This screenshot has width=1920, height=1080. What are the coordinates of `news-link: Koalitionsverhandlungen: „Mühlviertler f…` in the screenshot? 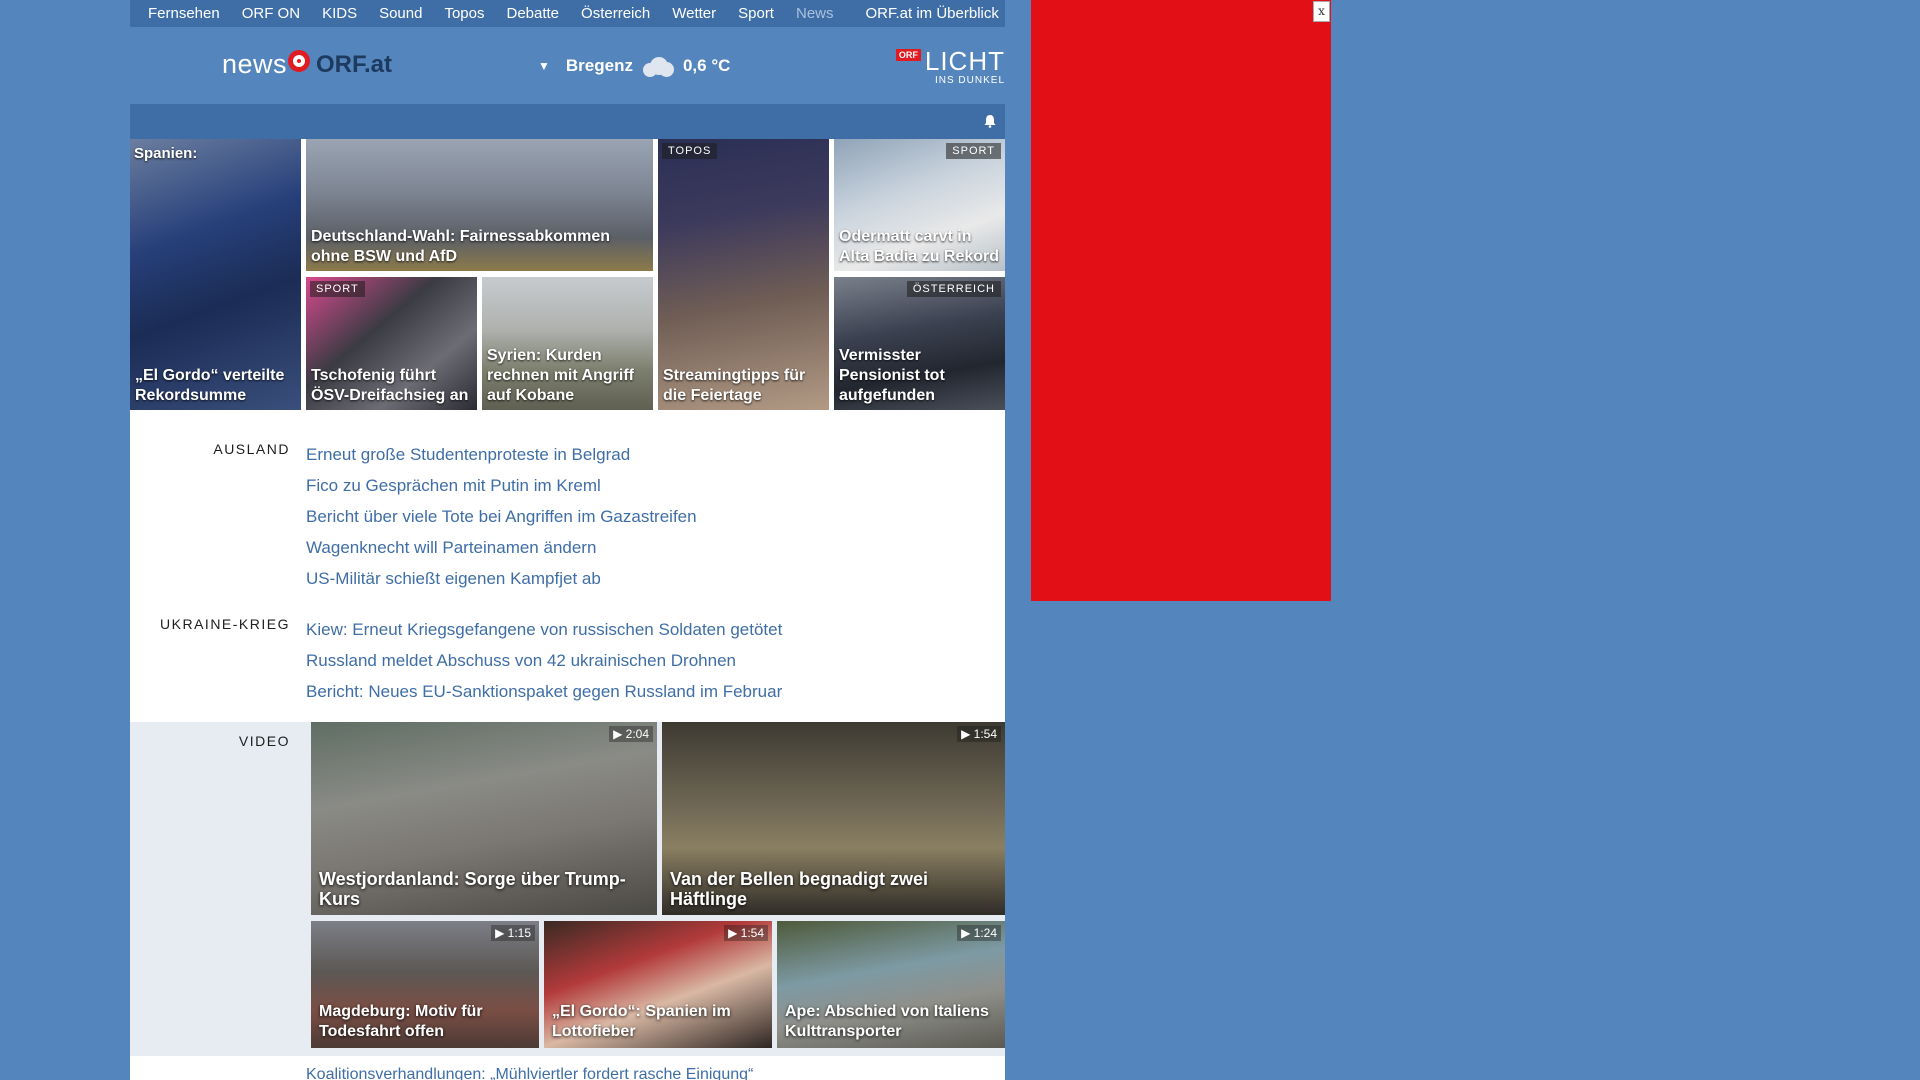 It's located at (529, 1073).